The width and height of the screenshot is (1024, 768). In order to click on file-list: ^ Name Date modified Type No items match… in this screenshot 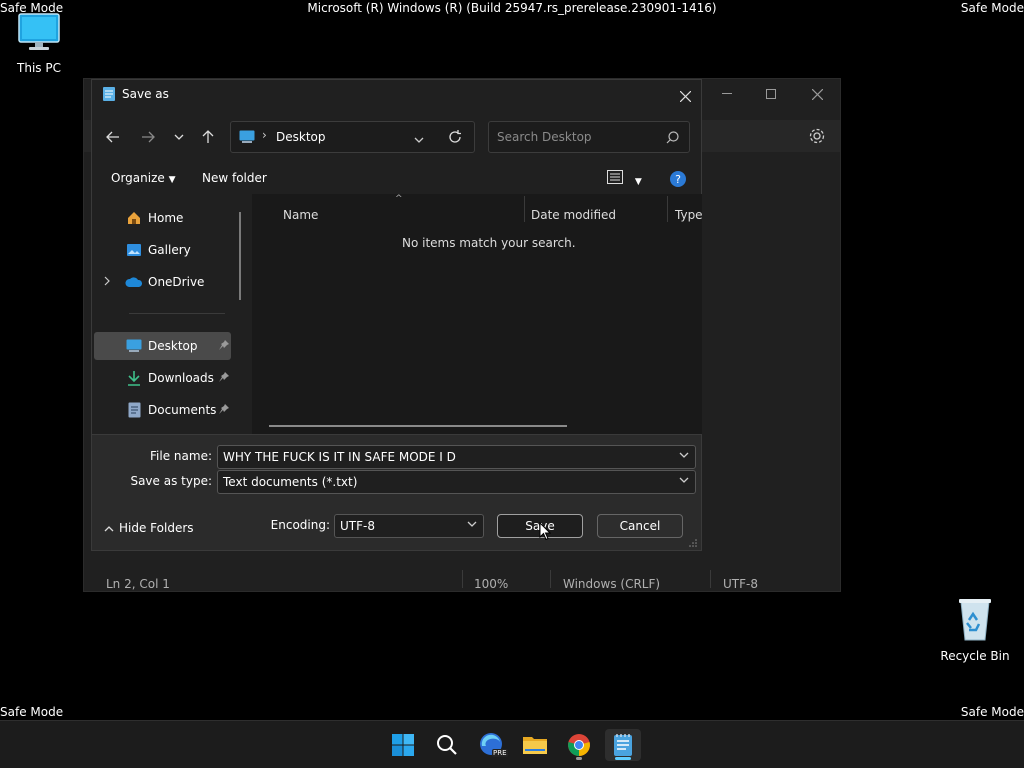, I will do `click(477, 314)`.